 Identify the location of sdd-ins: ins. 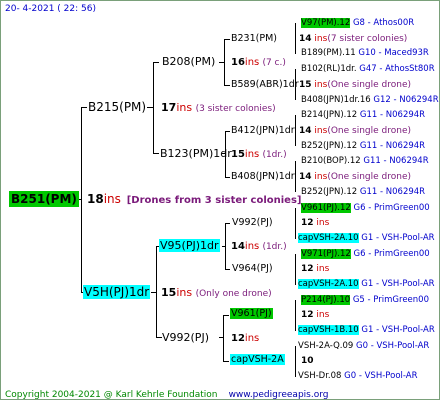
(321, 177).